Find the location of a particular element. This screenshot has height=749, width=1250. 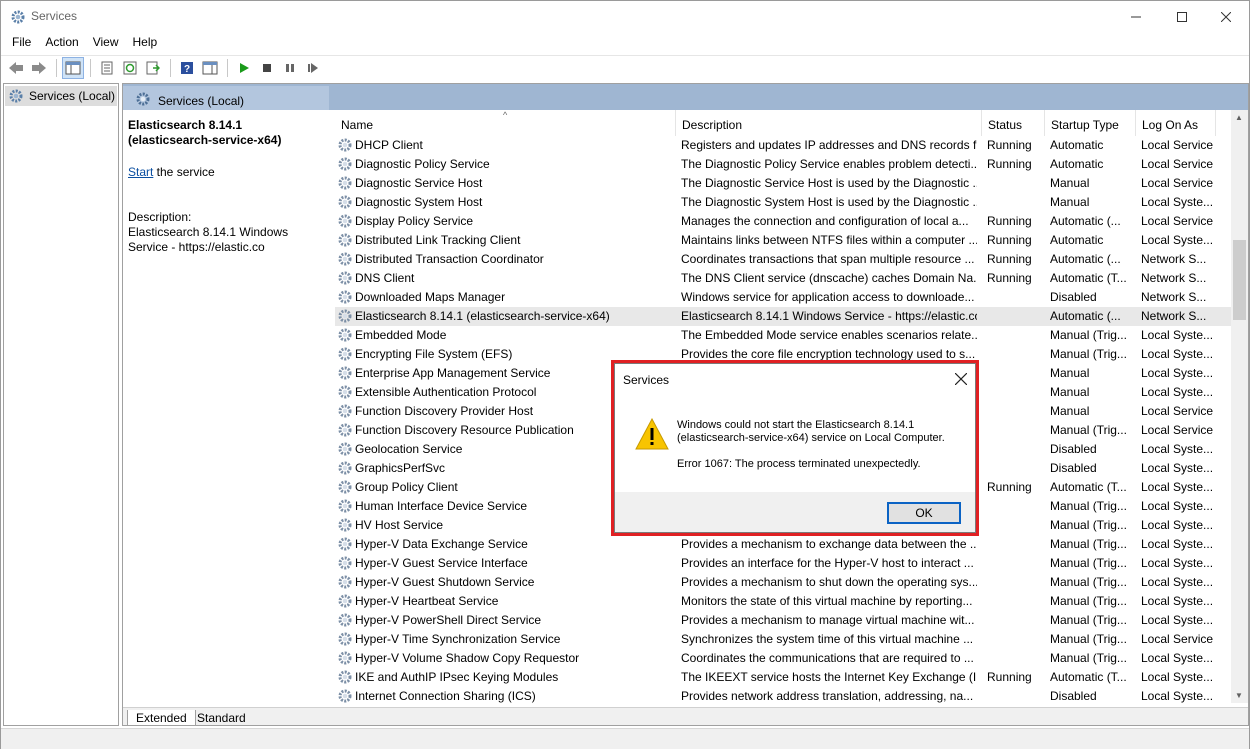

scrollbar-thumb is located at coordinates (1239, 280).